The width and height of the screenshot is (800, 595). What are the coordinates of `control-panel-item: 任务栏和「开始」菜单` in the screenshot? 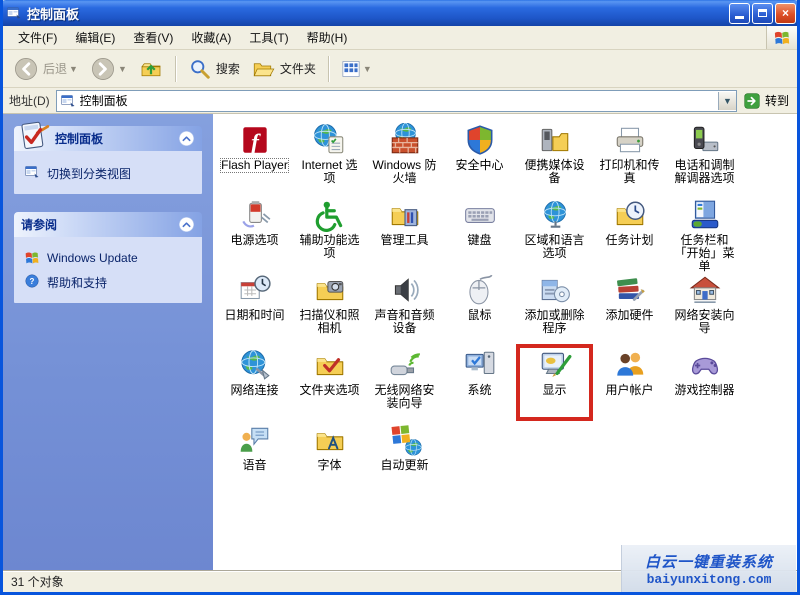 It's located at (704, 234).